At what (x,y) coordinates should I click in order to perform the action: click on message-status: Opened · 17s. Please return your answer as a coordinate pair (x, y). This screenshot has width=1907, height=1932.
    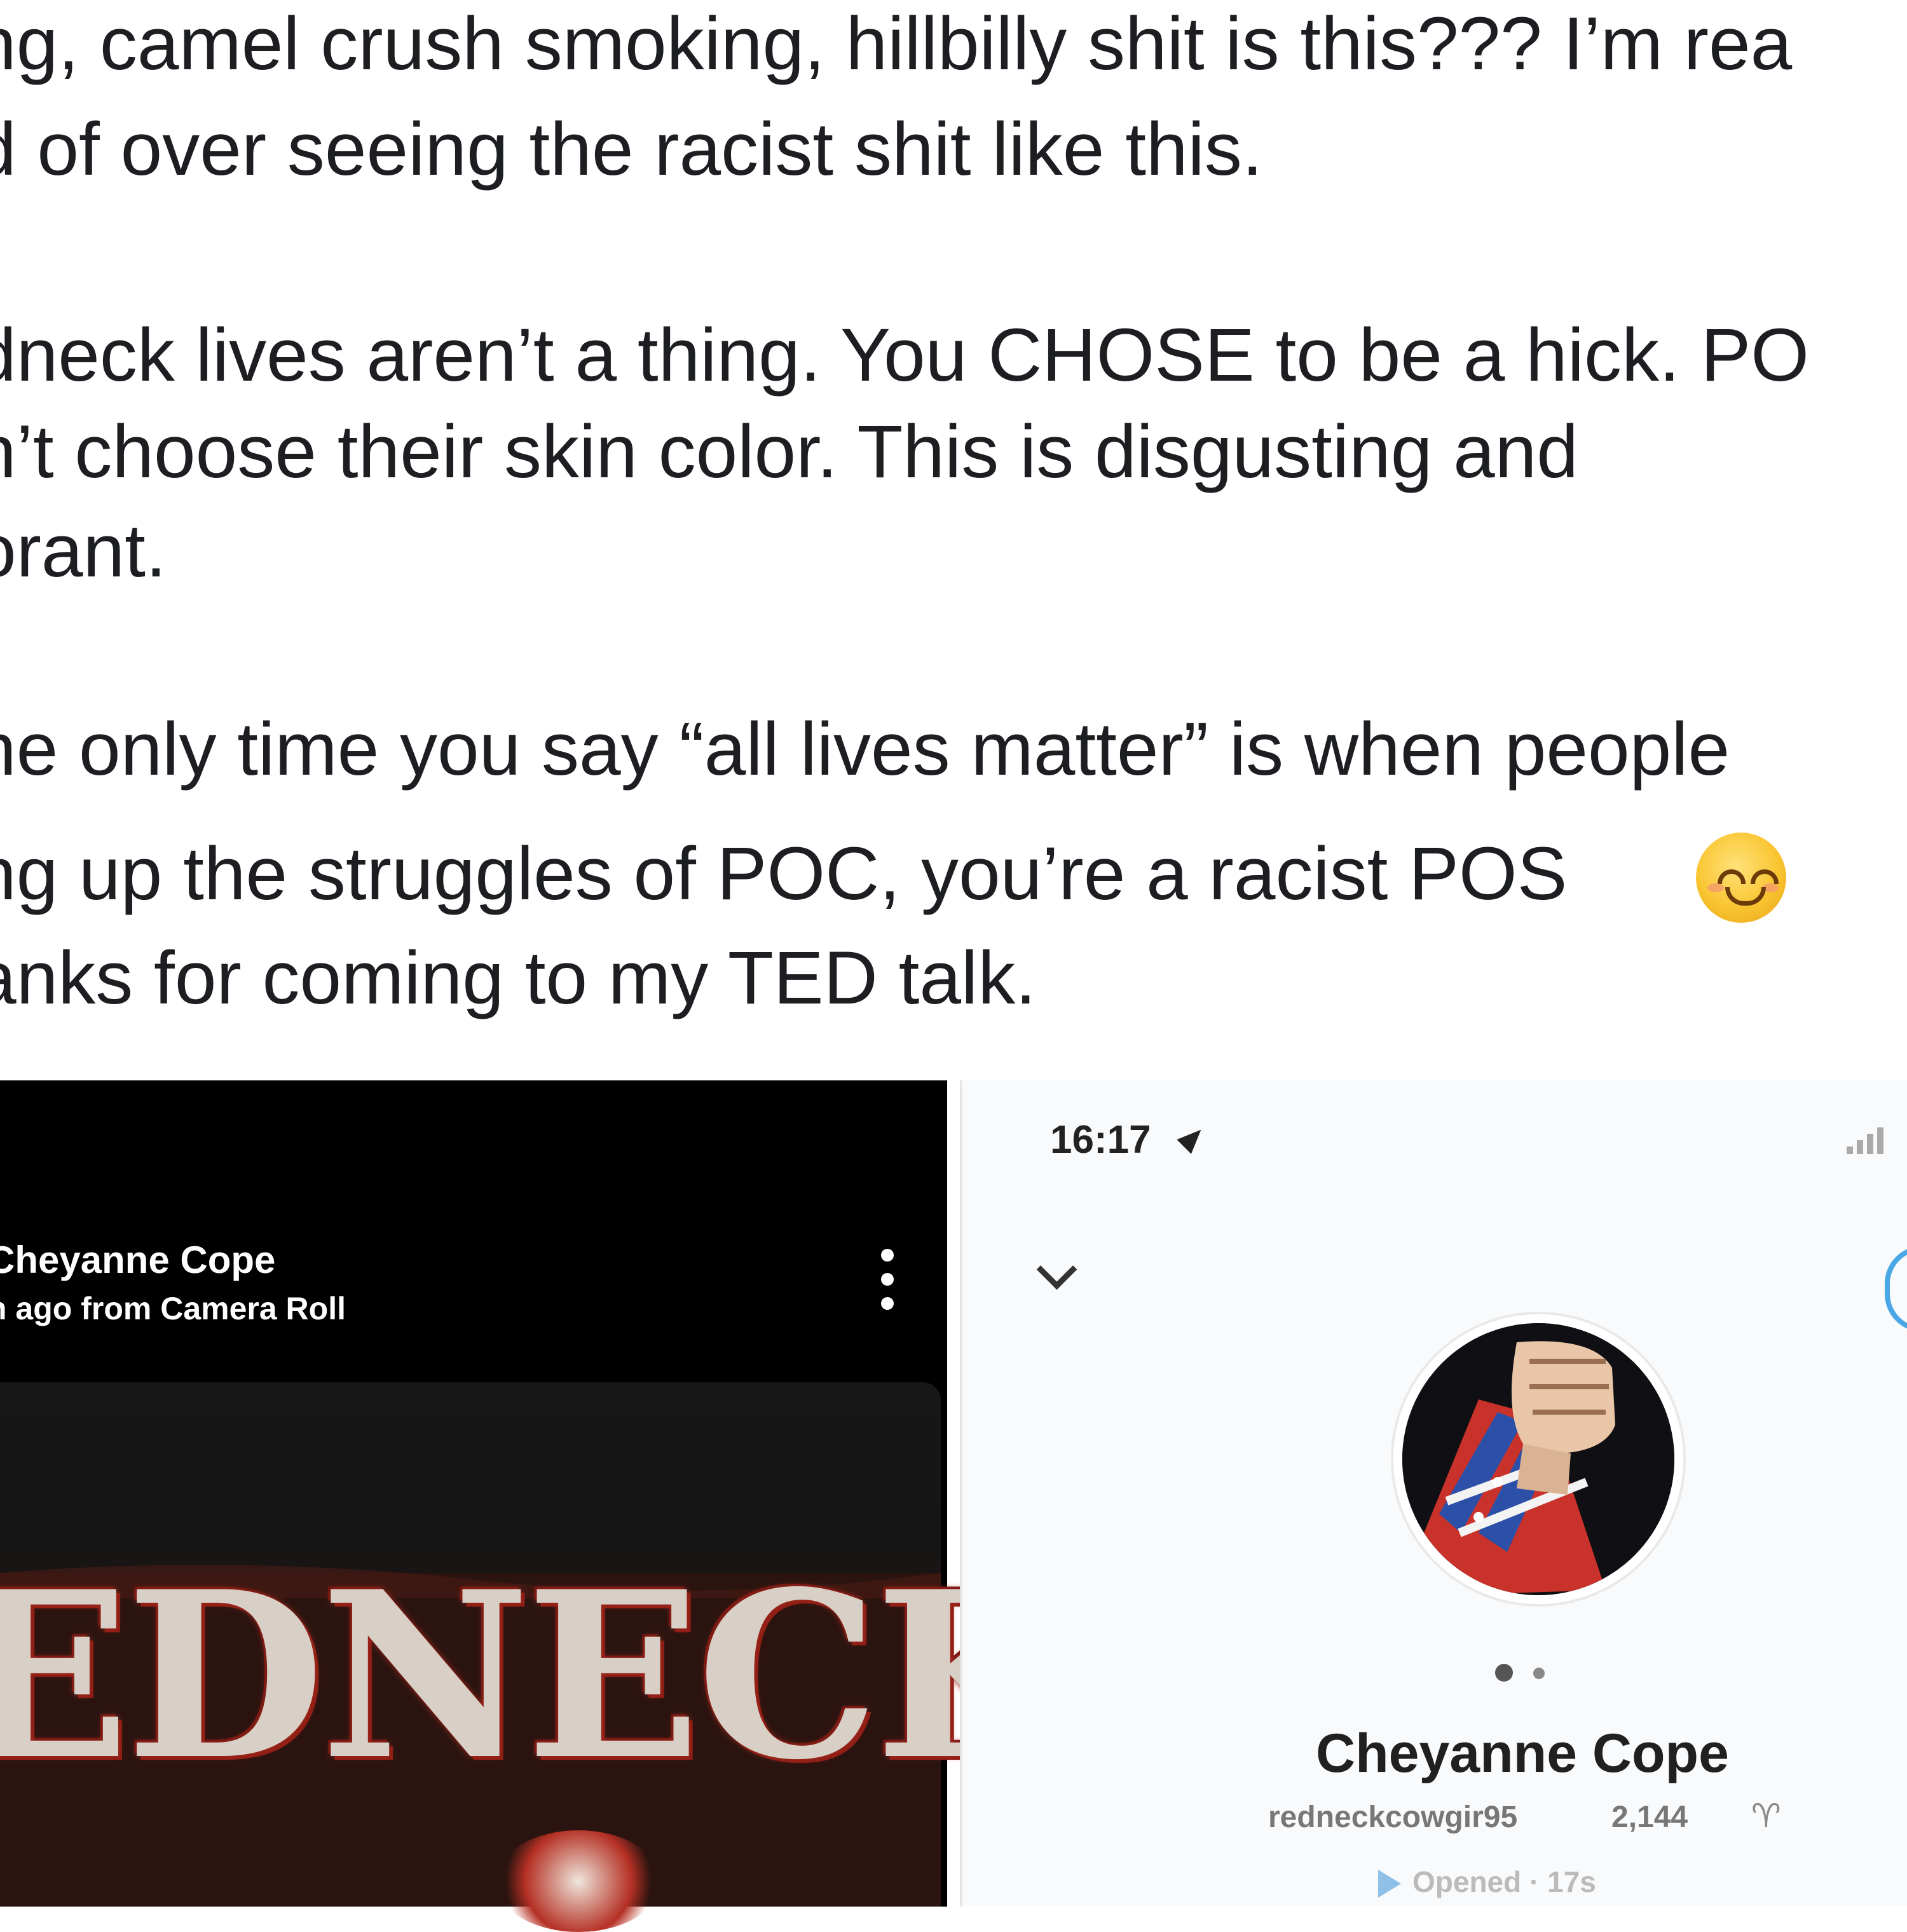
    Looking at the image, I should click on (1504, 1881).